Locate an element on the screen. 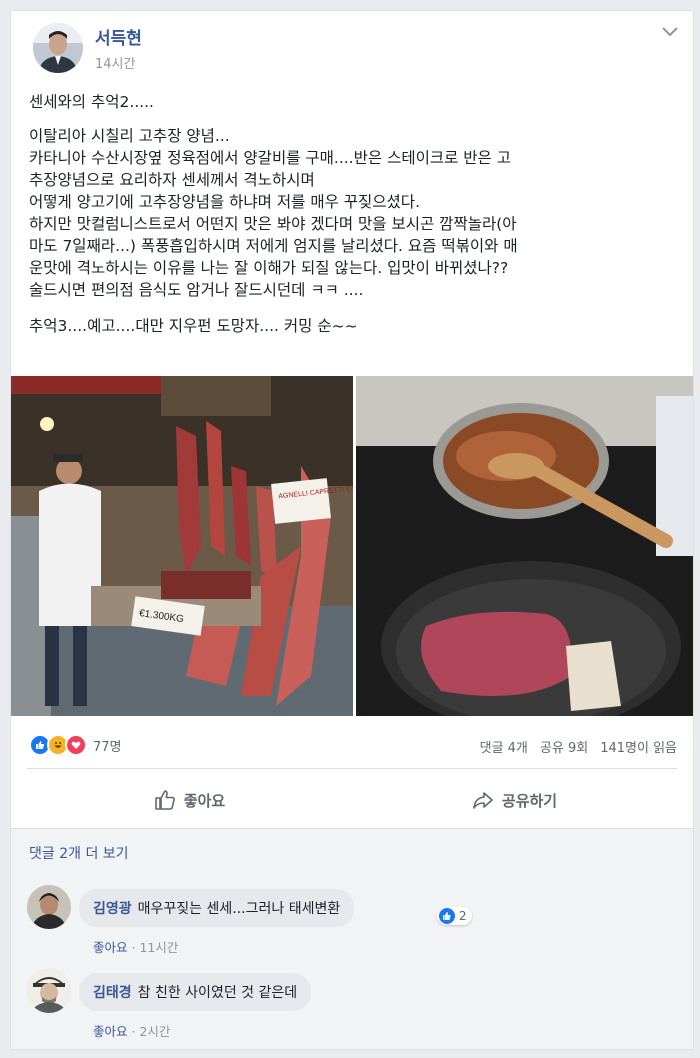  comment-bubble: 김영광 매우꾸짖는 센세...그러나 태세변환 is located at coordinates (217, 908).